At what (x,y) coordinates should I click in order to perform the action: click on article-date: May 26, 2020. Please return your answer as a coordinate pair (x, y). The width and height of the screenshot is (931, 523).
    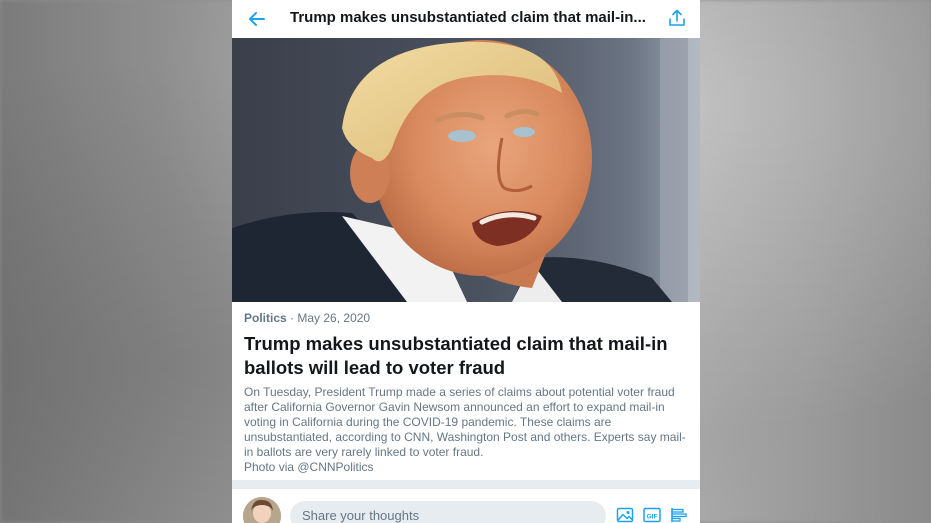
    Looking at the image, I should click on (334, 318).